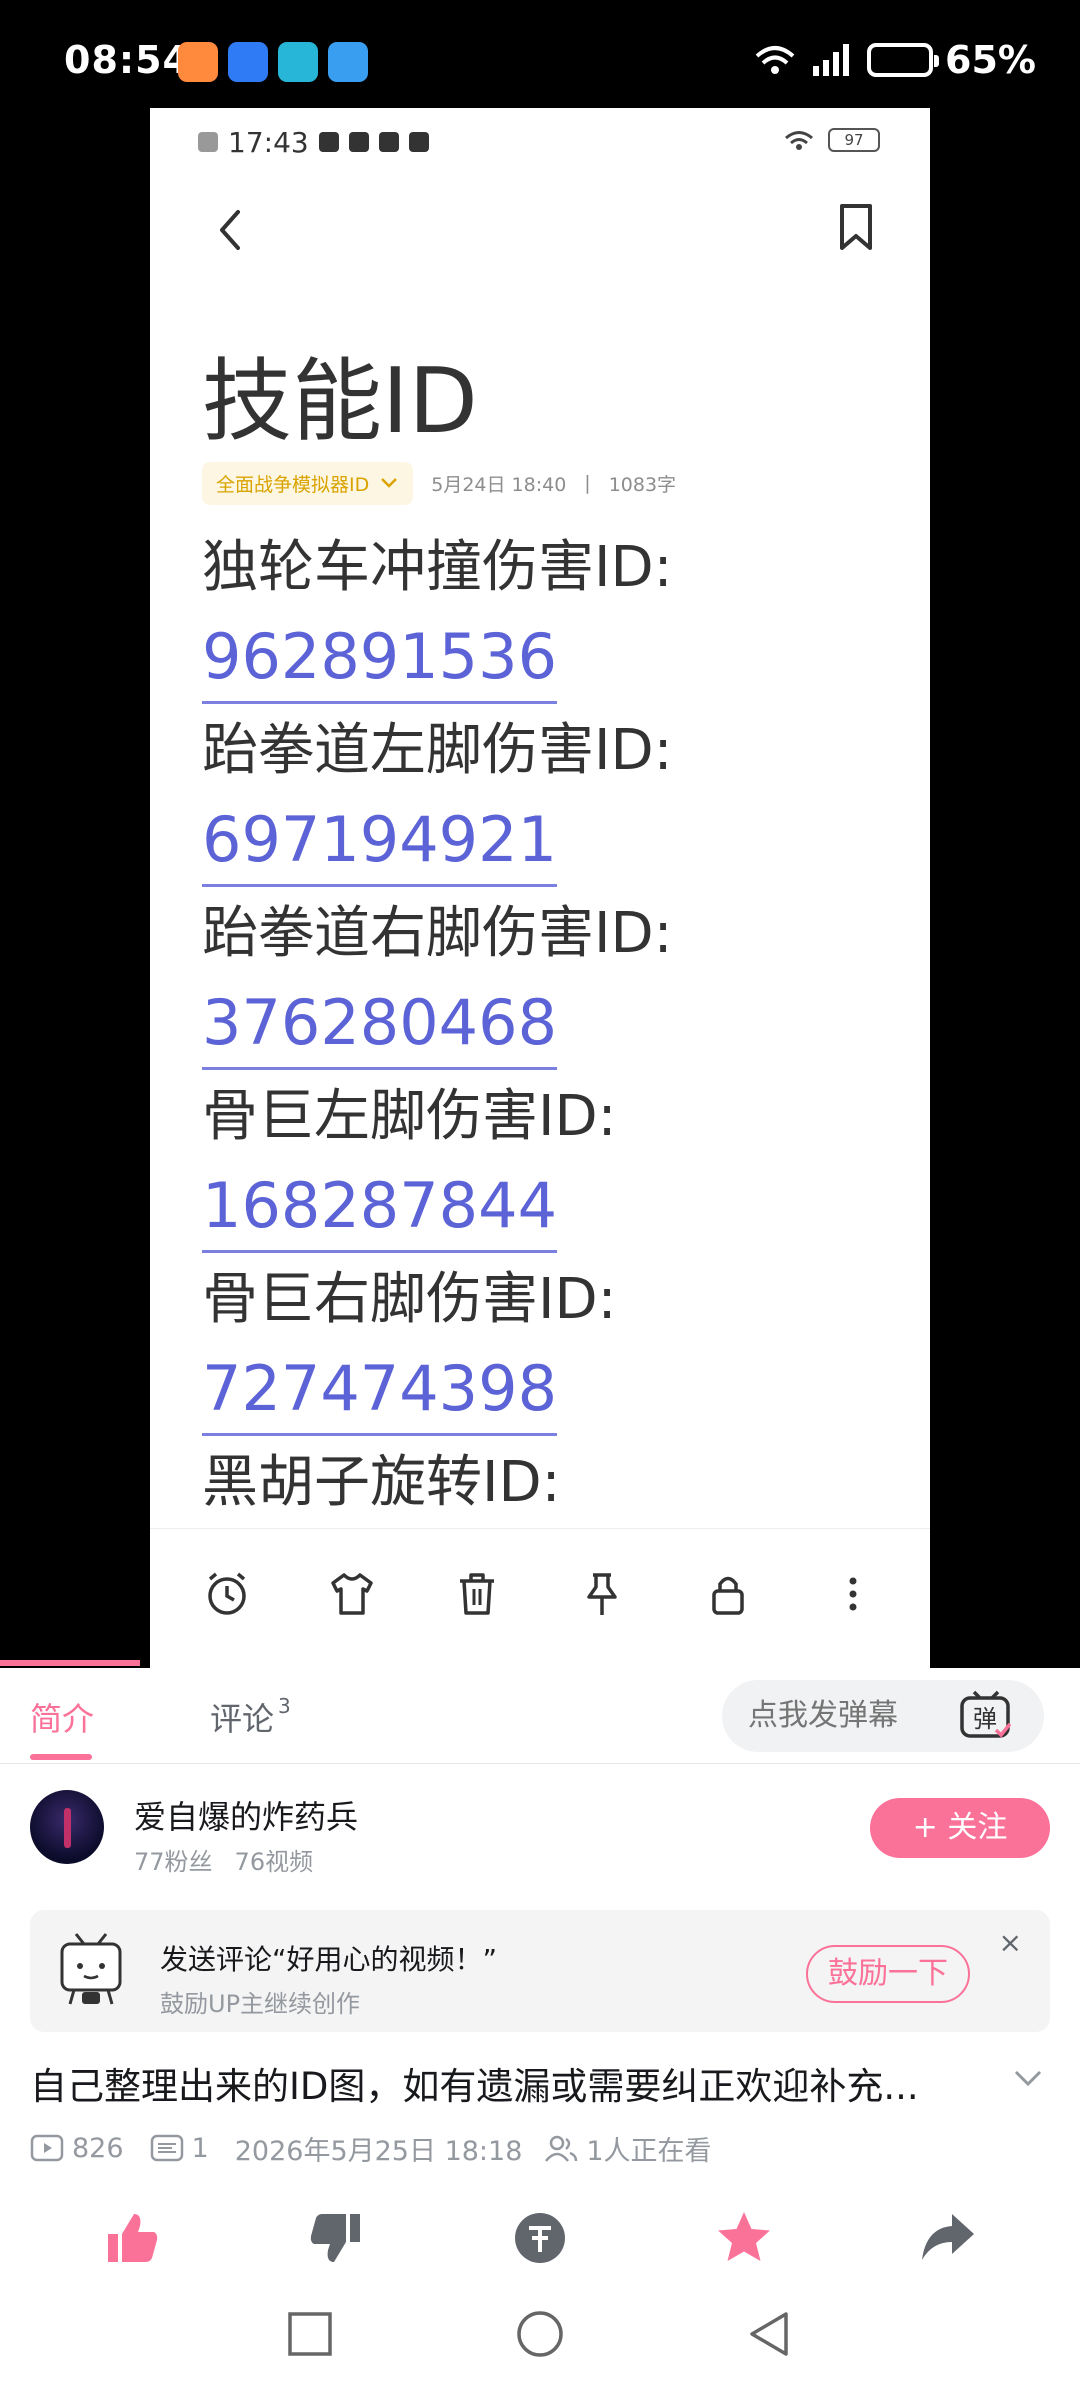 Image resolution: width=1080 pixels, height=2383 pixels. Describe the element at coordinates (380, 1391) in the screenshot. I see `skill-id: 727474398` at that location.